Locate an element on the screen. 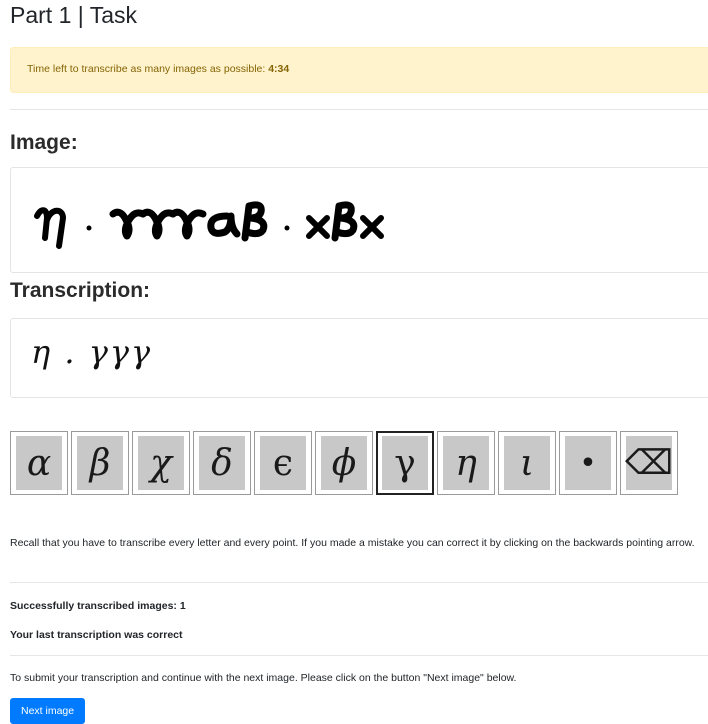  key-phi: ϕ is located at coordinates (344, 463).